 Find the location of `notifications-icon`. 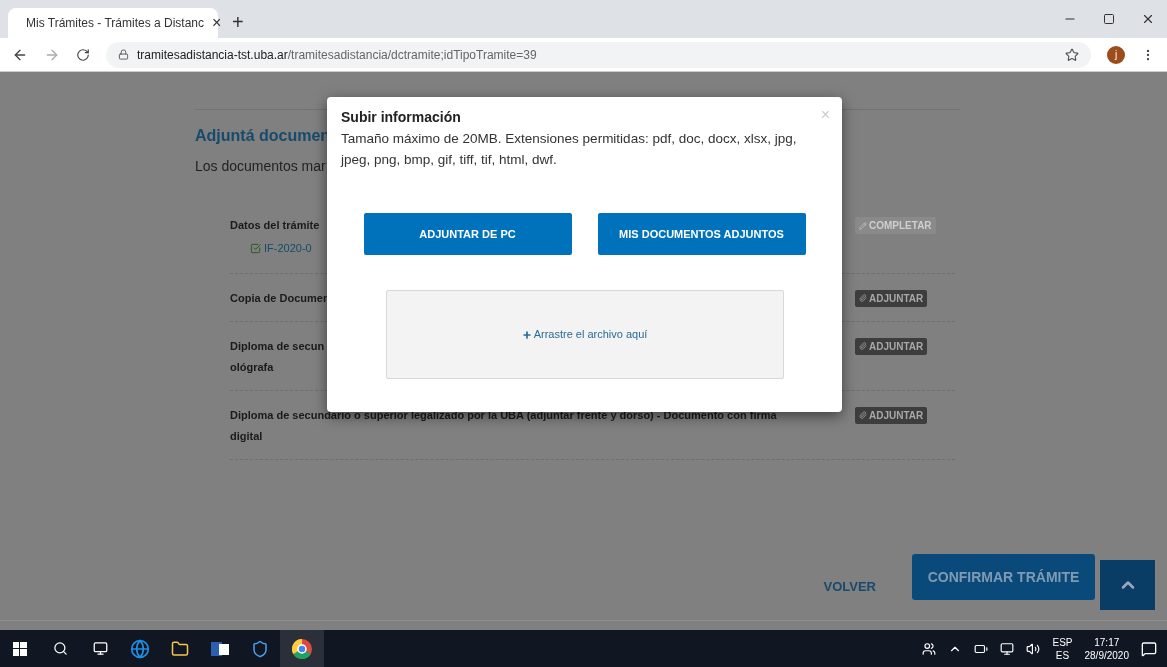

notifications-icon is located at coordinates (1149, 648).